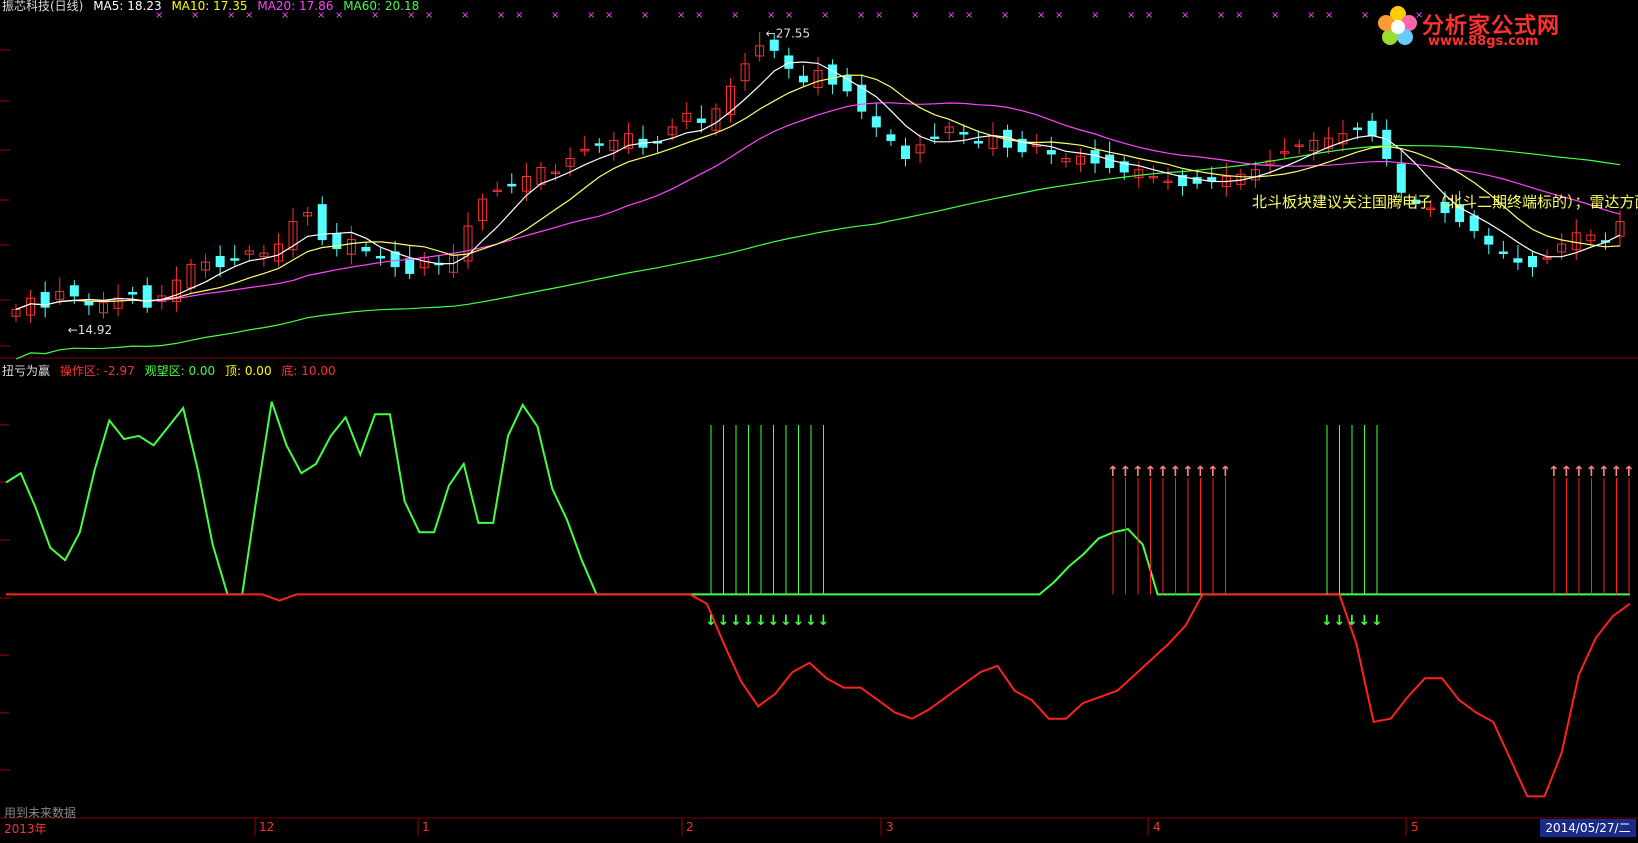 The width and height of the screenshot is (1638, 843). What do you see at coordinates (381, 6) in the screenshot?
I see `ma60-label: MA60: 20.18` at bounding box center [381, 6].